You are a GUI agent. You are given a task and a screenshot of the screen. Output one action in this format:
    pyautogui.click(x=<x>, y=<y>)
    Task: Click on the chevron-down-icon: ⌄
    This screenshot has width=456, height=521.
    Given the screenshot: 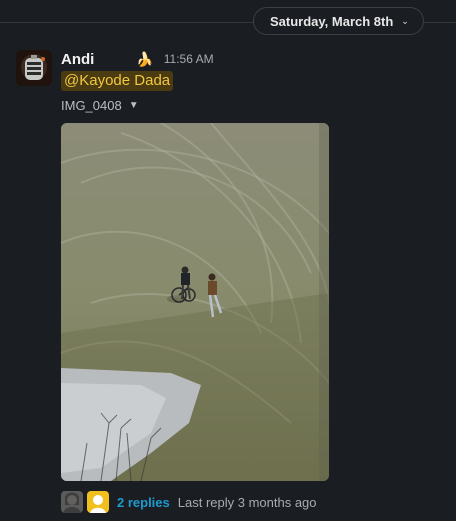 What is the action you would take?
    pyautogui.click(x=405, y=20)
    